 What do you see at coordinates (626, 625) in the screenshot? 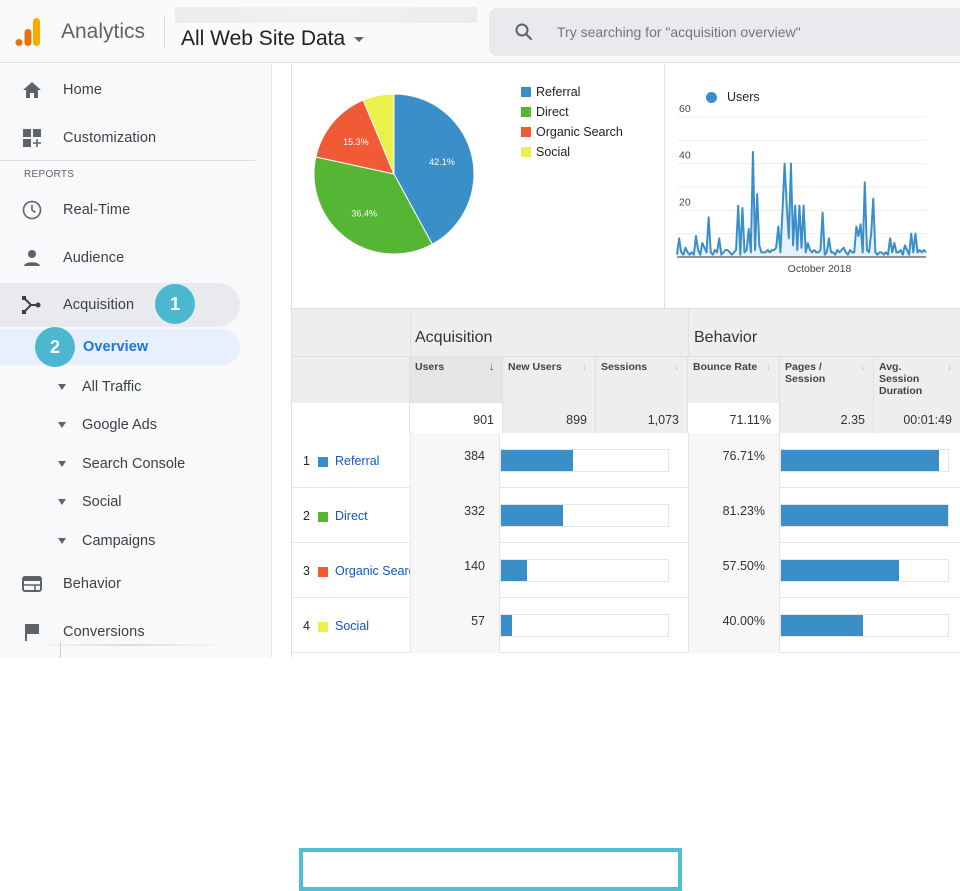
I see `table-row: 4 Social 57 40.00%` at bounding box center [626, 625].